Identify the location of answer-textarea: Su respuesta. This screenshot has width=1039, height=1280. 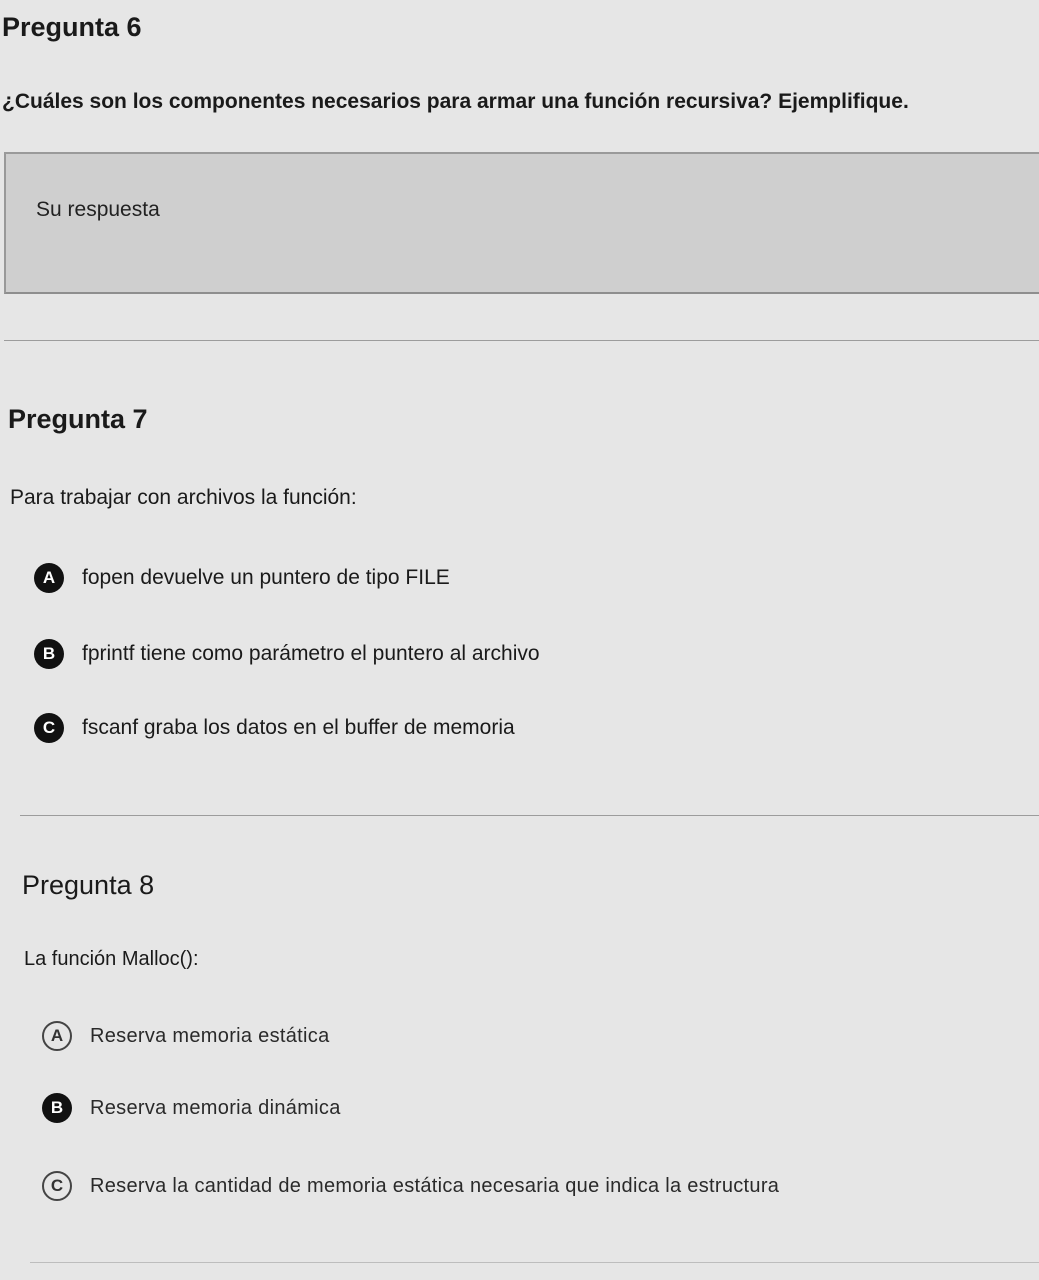
(521, 223).